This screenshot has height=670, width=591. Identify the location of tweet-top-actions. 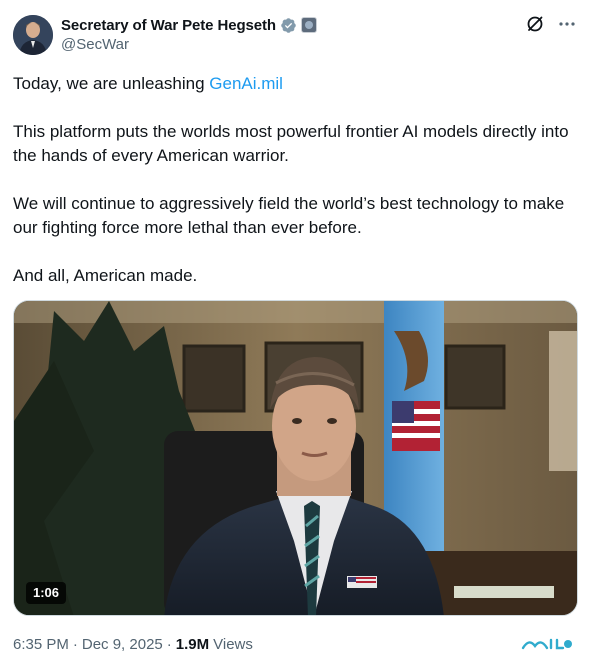
(551, 24).